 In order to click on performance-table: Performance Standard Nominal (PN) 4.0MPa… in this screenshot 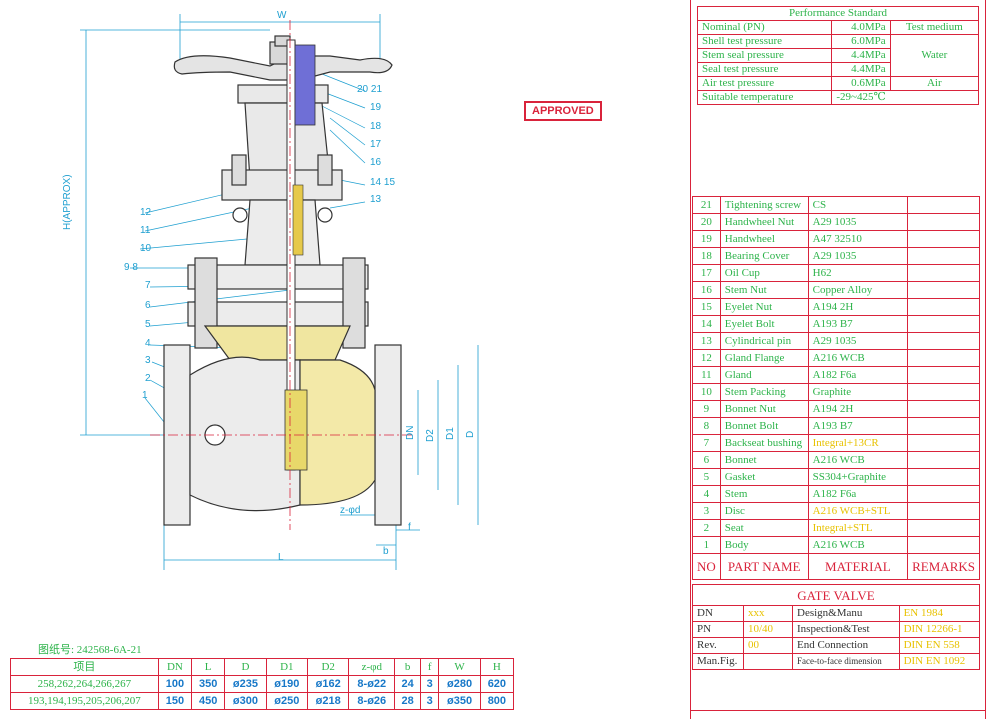, I will do `click(838, 55)`.